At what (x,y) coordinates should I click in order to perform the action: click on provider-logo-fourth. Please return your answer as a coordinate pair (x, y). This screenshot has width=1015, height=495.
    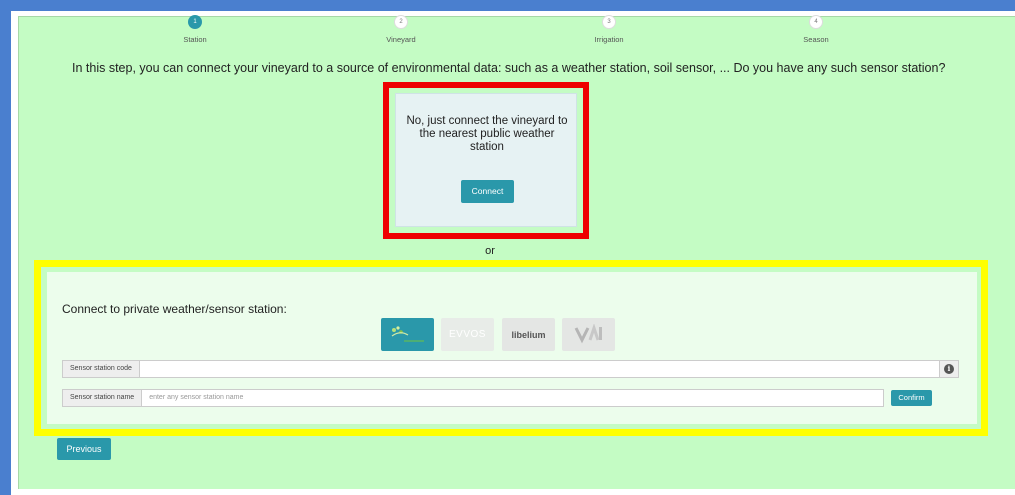
    Looking at the image, I should click on (588, 334).